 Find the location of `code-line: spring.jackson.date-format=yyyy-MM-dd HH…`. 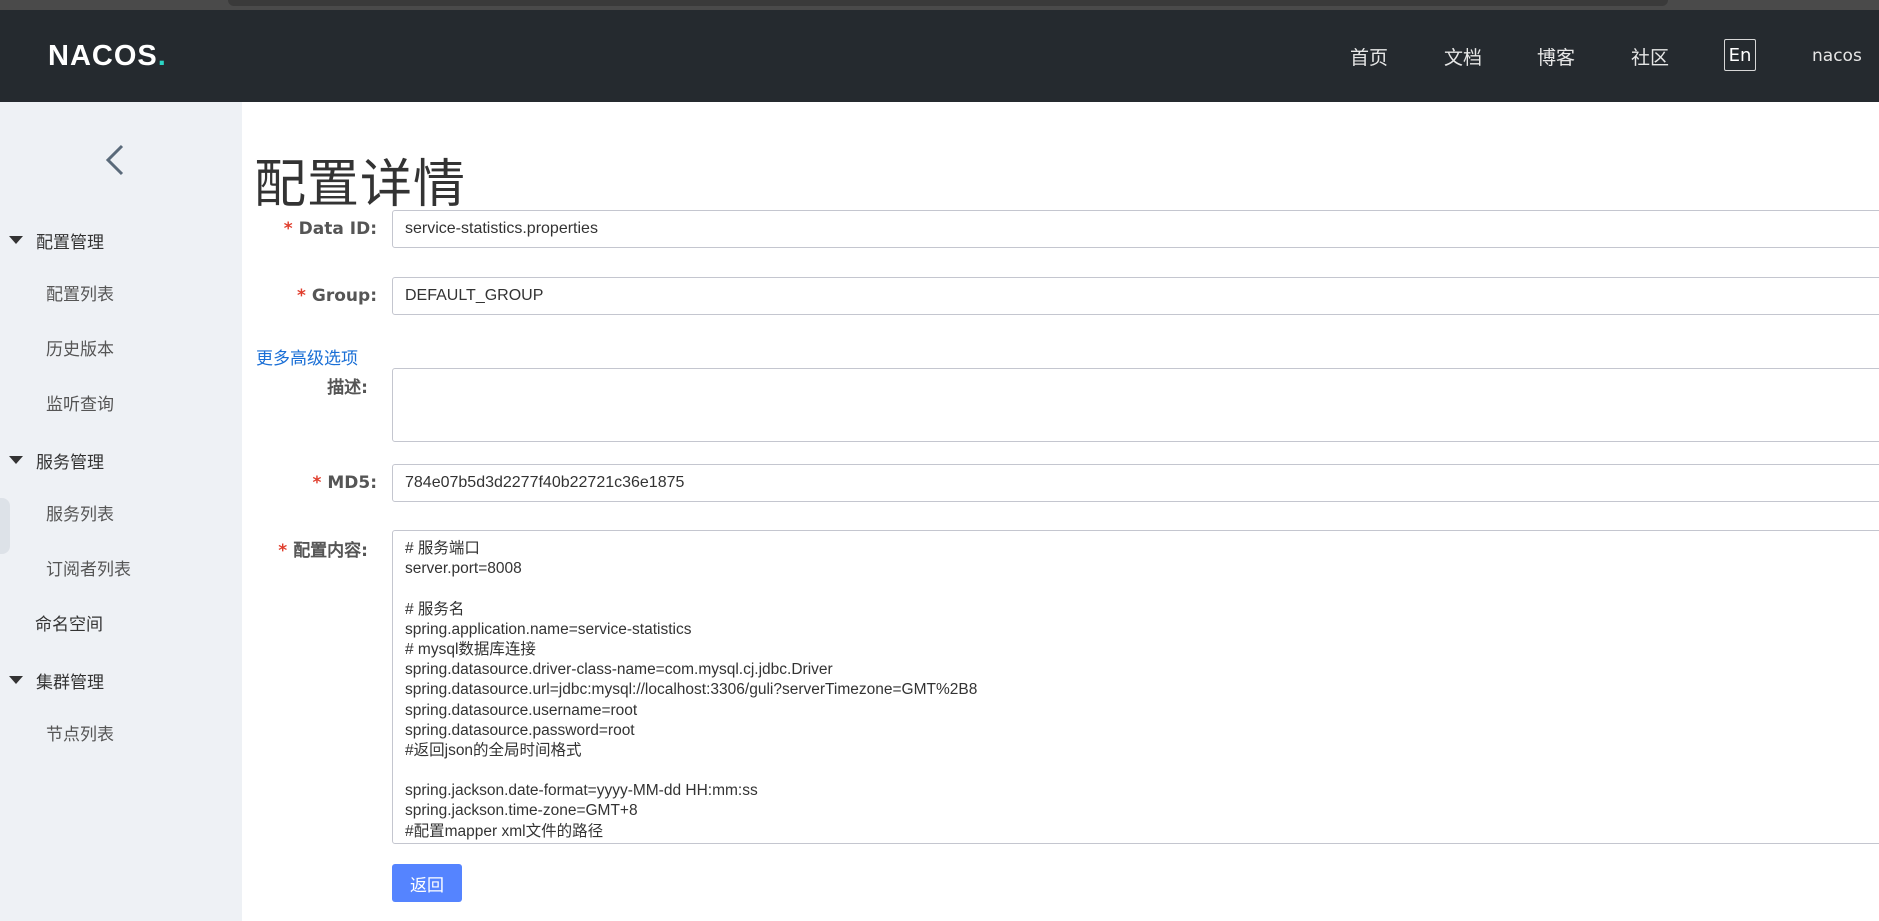

code-line: spring.jackson.date-format=yyyy-MM-dd HH… is located at coordinates (581, 791).